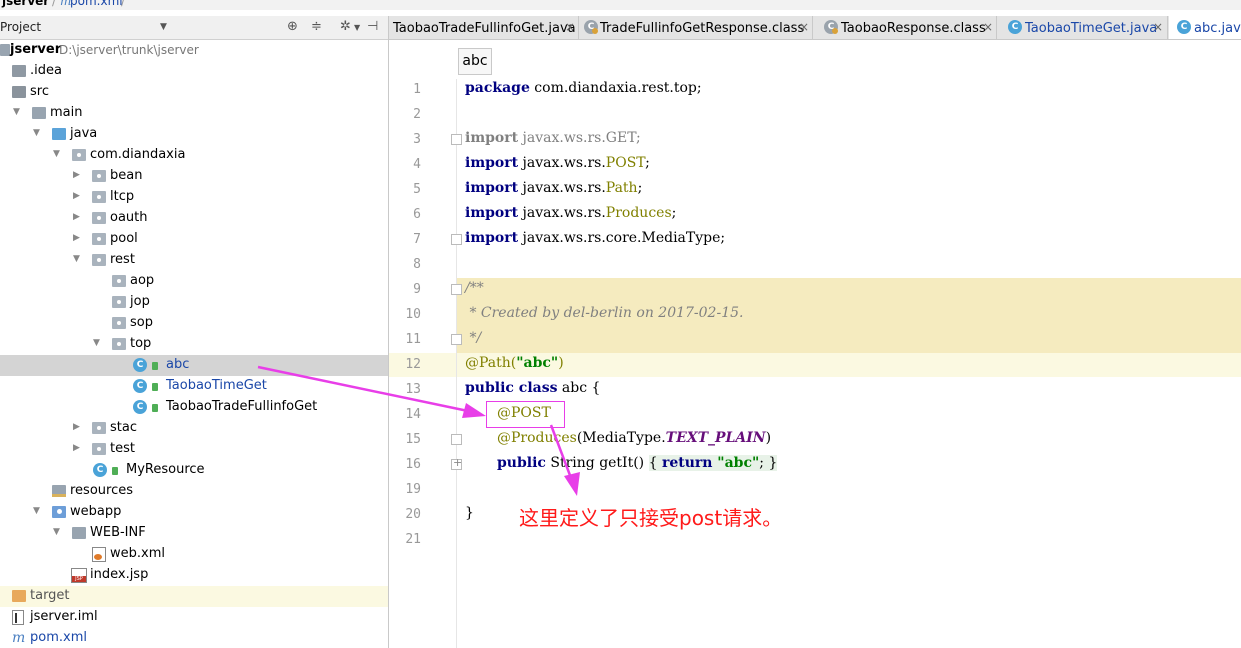 This screenshot has height=648, width=1241. I want to click on folded-region: { return "abc"; }, so click(713, 463).